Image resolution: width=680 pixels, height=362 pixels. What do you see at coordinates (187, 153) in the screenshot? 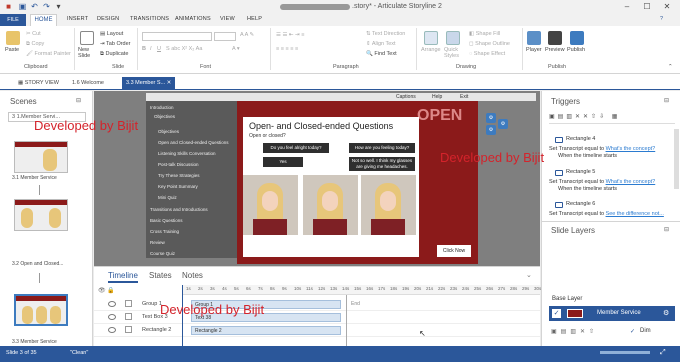
I see `nav-item: Listening Skills Conversation` at bounding box center [187, 153].